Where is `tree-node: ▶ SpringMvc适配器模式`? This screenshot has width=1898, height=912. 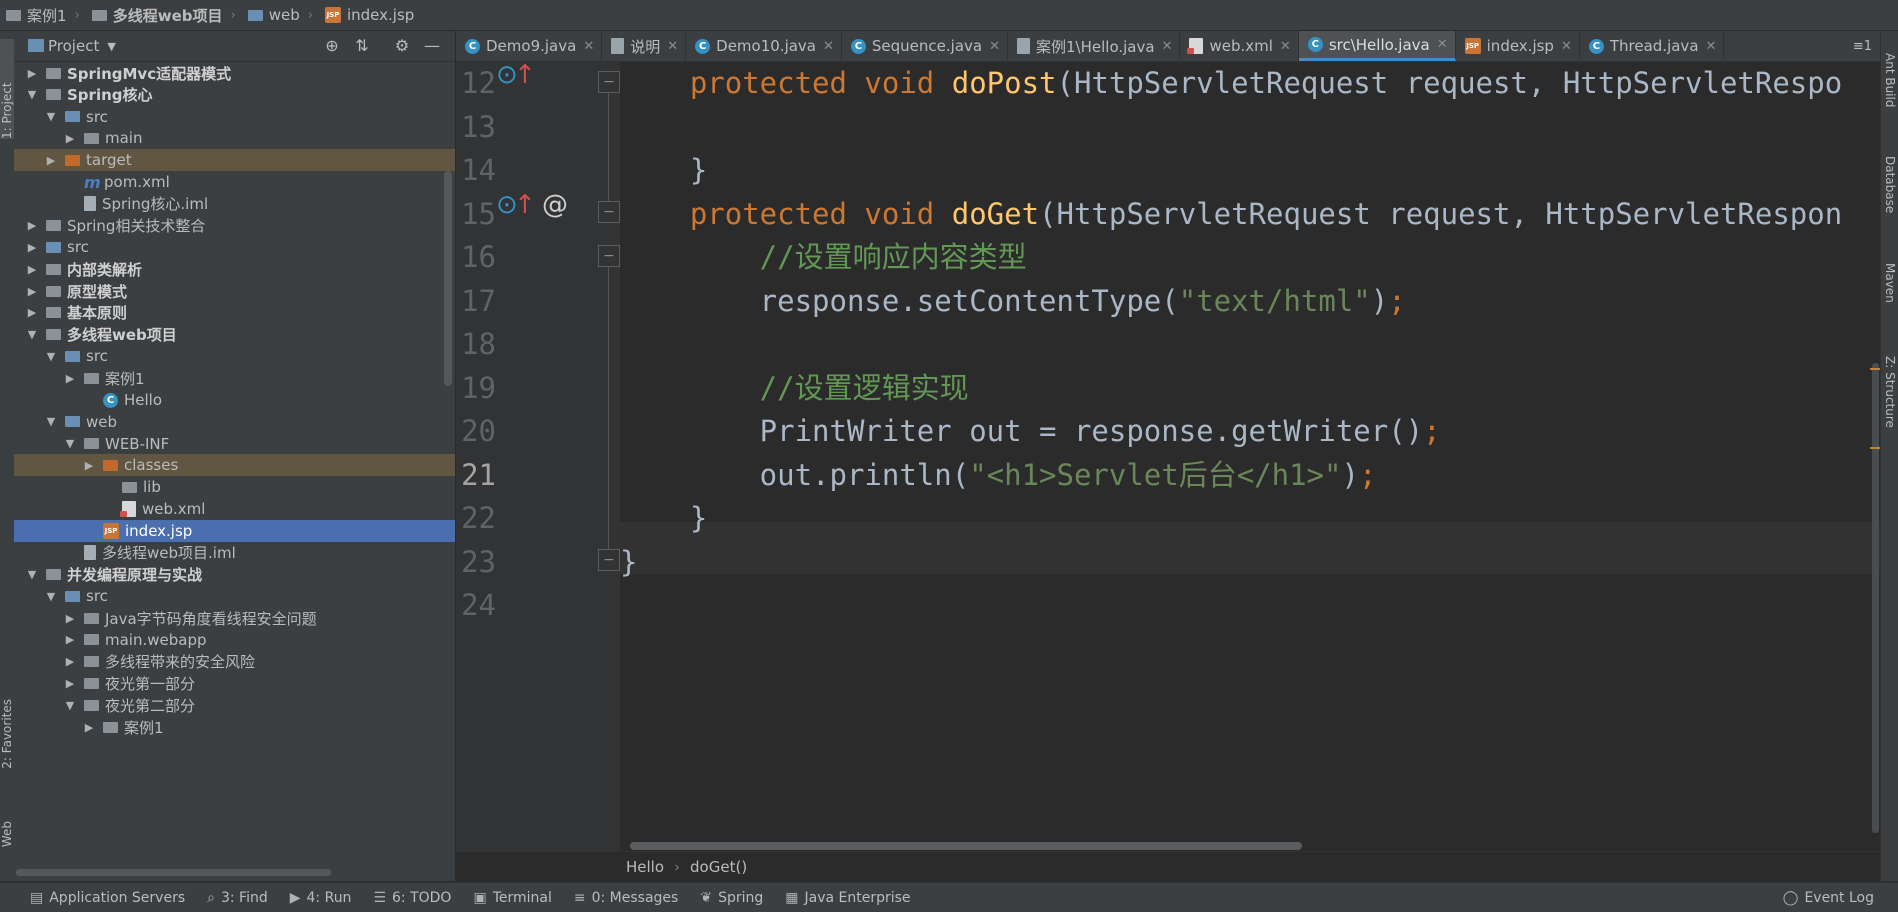
tree-node: ▶ SpringMvc适配器模式 is located at coordinates (234, 73).